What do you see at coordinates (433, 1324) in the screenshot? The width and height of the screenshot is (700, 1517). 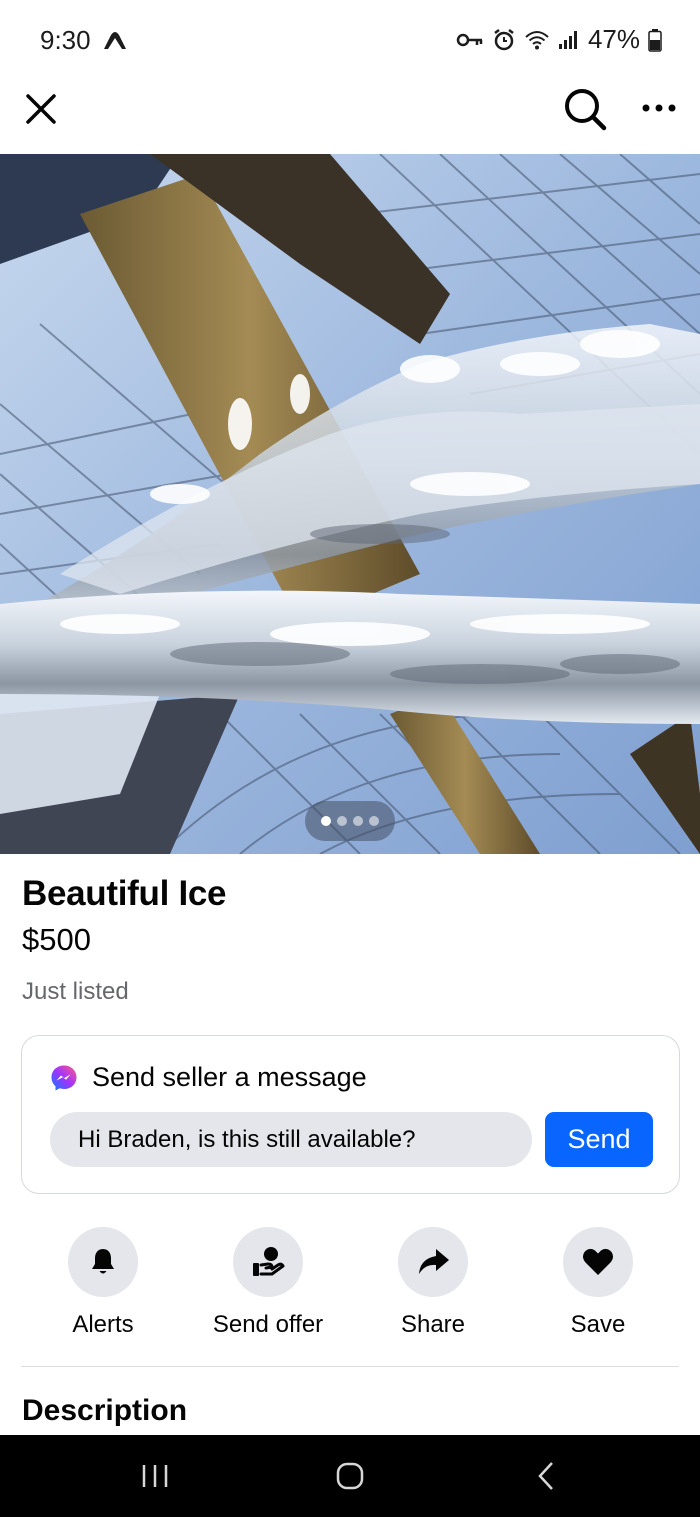 I see `share-label: Share` at bounding box center [433, 1324].